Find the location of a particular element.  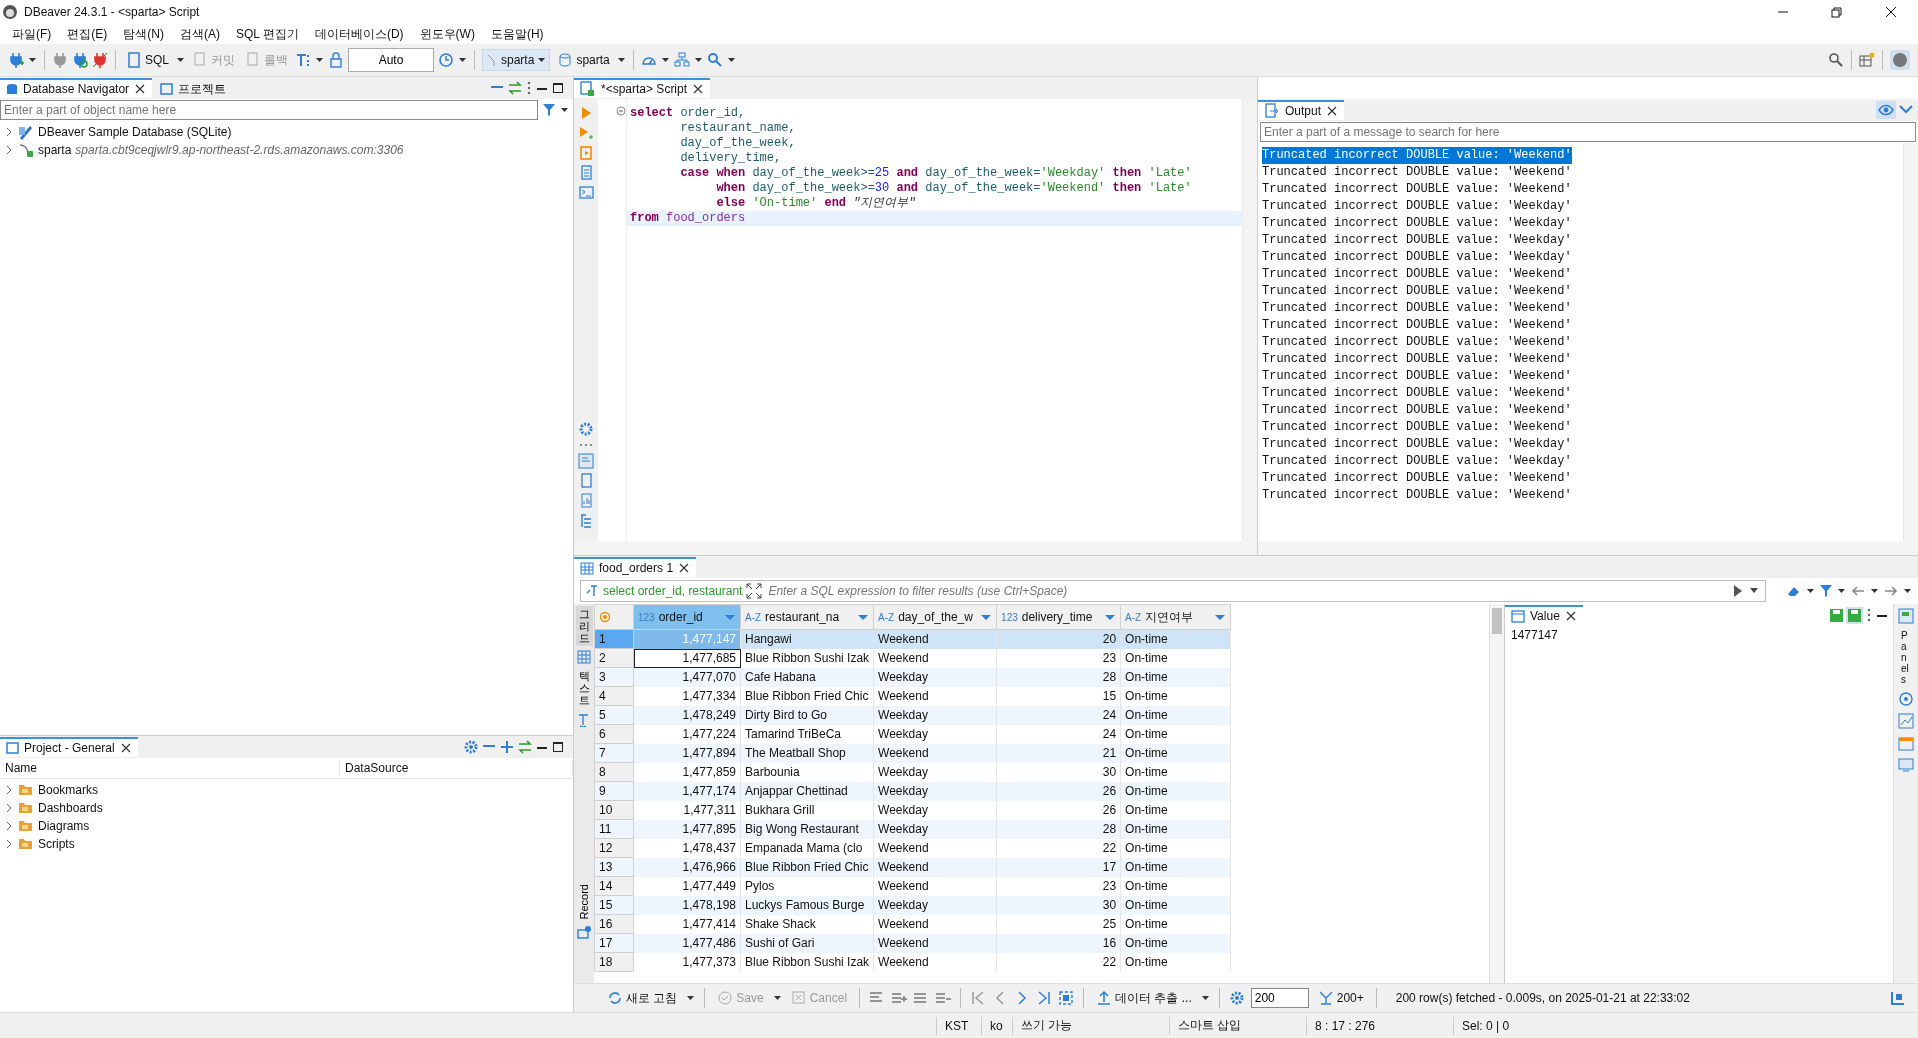

chart-doc-icon is located at coordinates (586, 501).